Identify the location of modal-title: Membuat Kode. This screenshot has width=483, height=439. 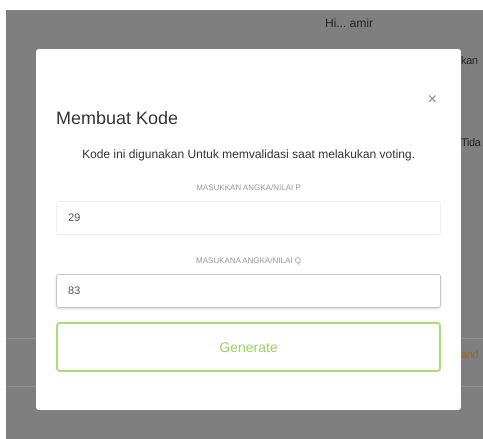
(117, 119).